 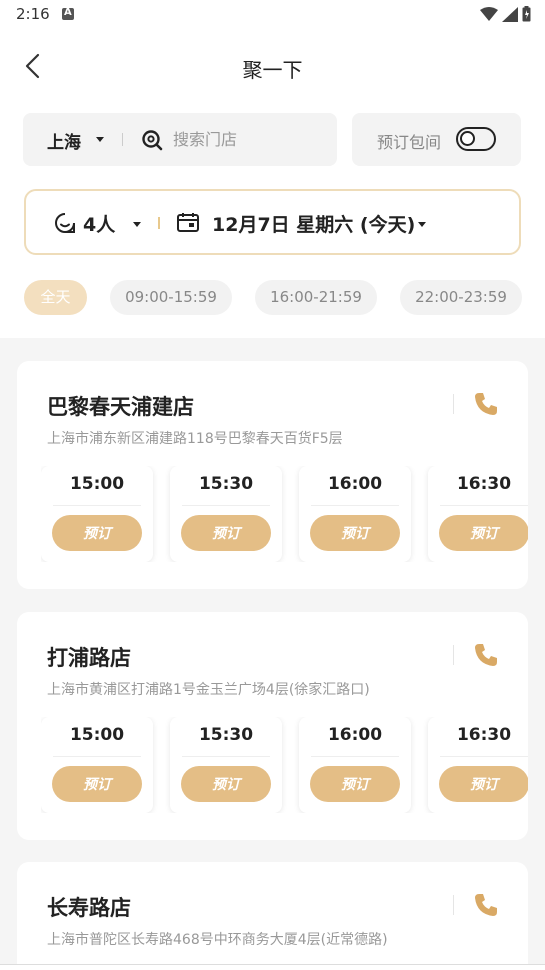 What do you see at coordinates (89, 658) in the screenshot?
I see `store-name: 打浦路店` at bounding box center [89, 658].